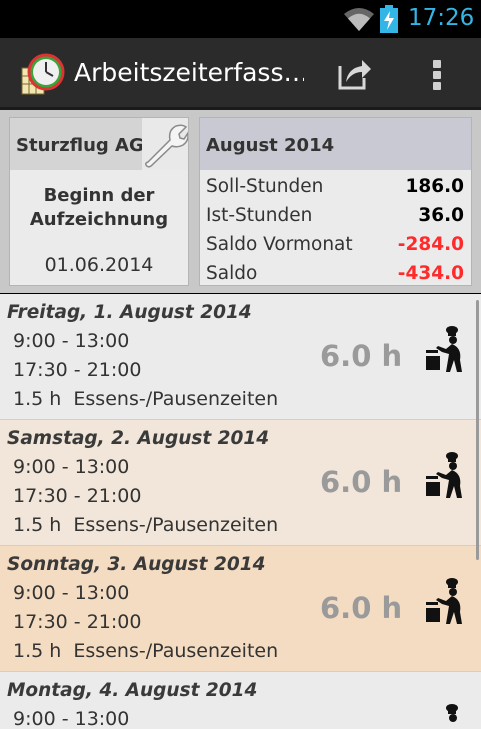 This screenshot has width=481, height=729. I want to click on stat-value: 36.0, so click(441, 215).